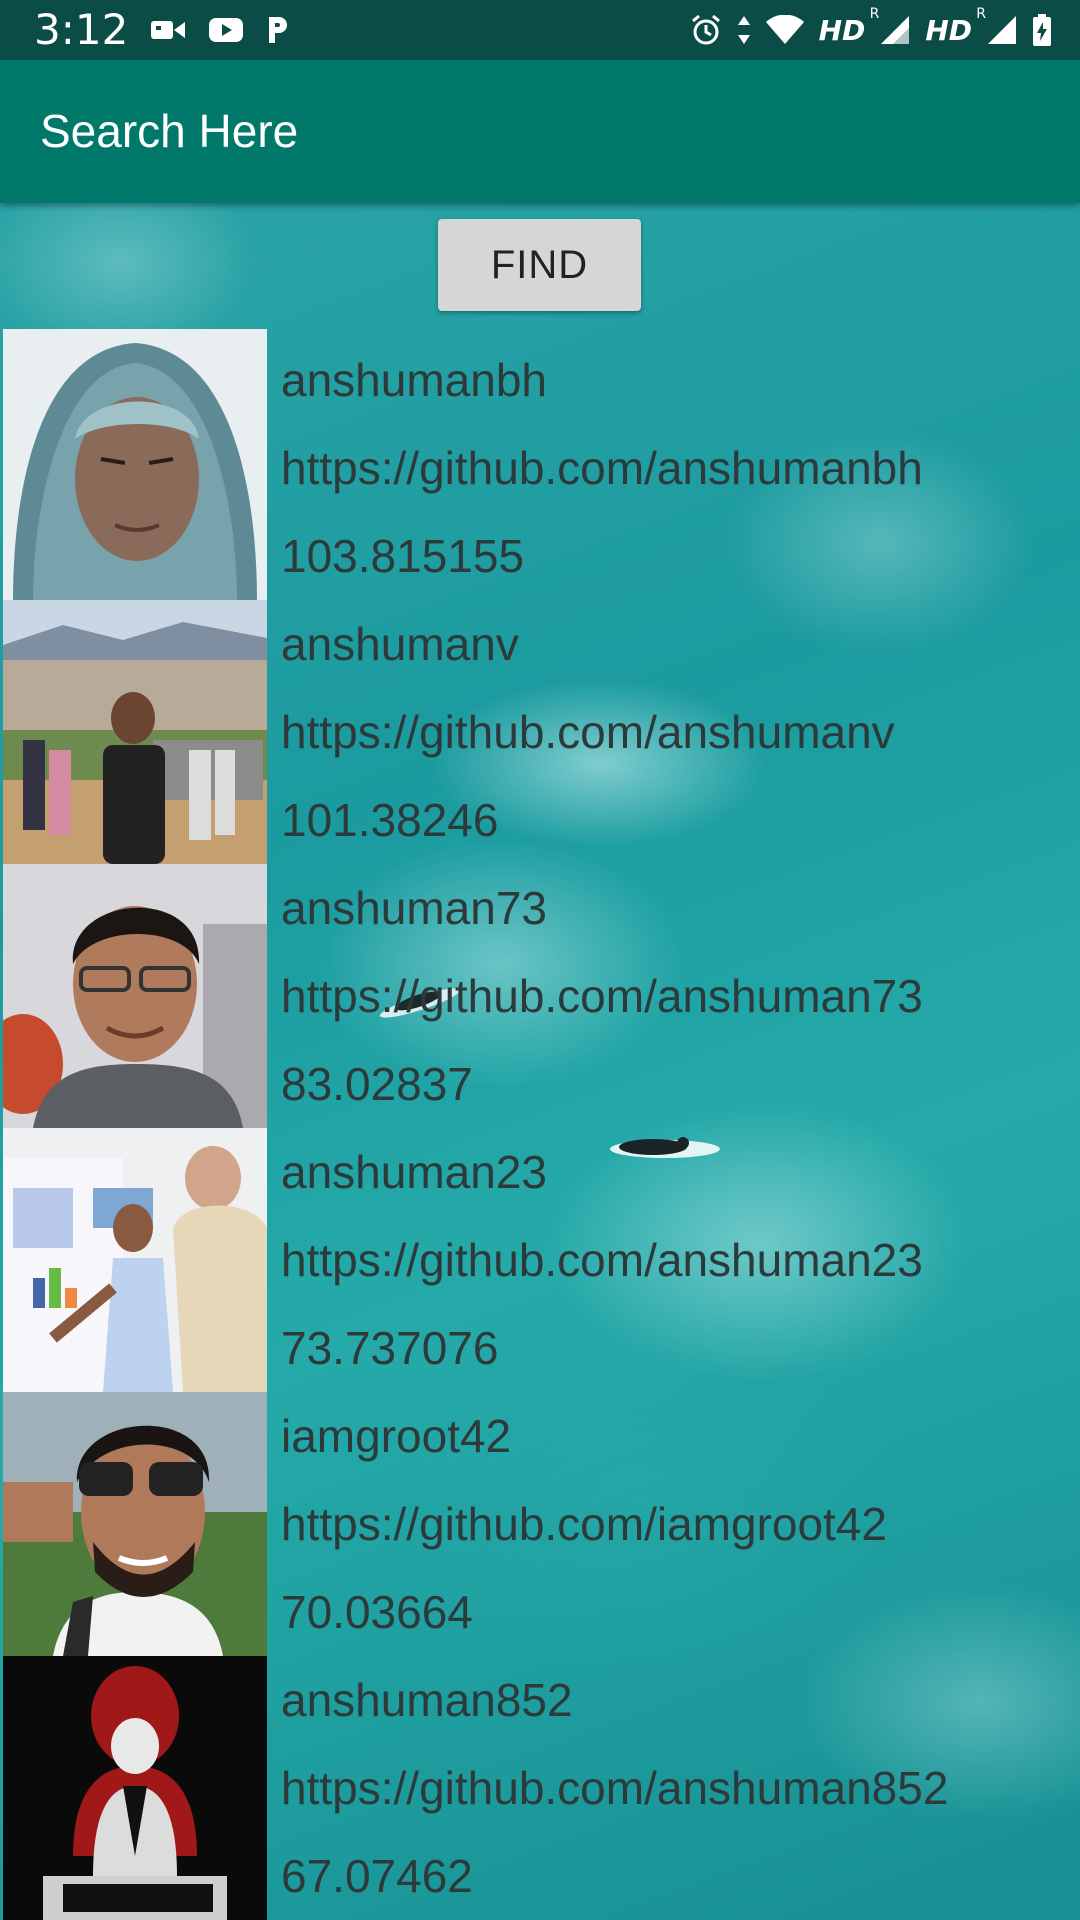  Describe the element at coordinates (169, 131) in the screenshot. I see `page-title: Search Here` at that location.